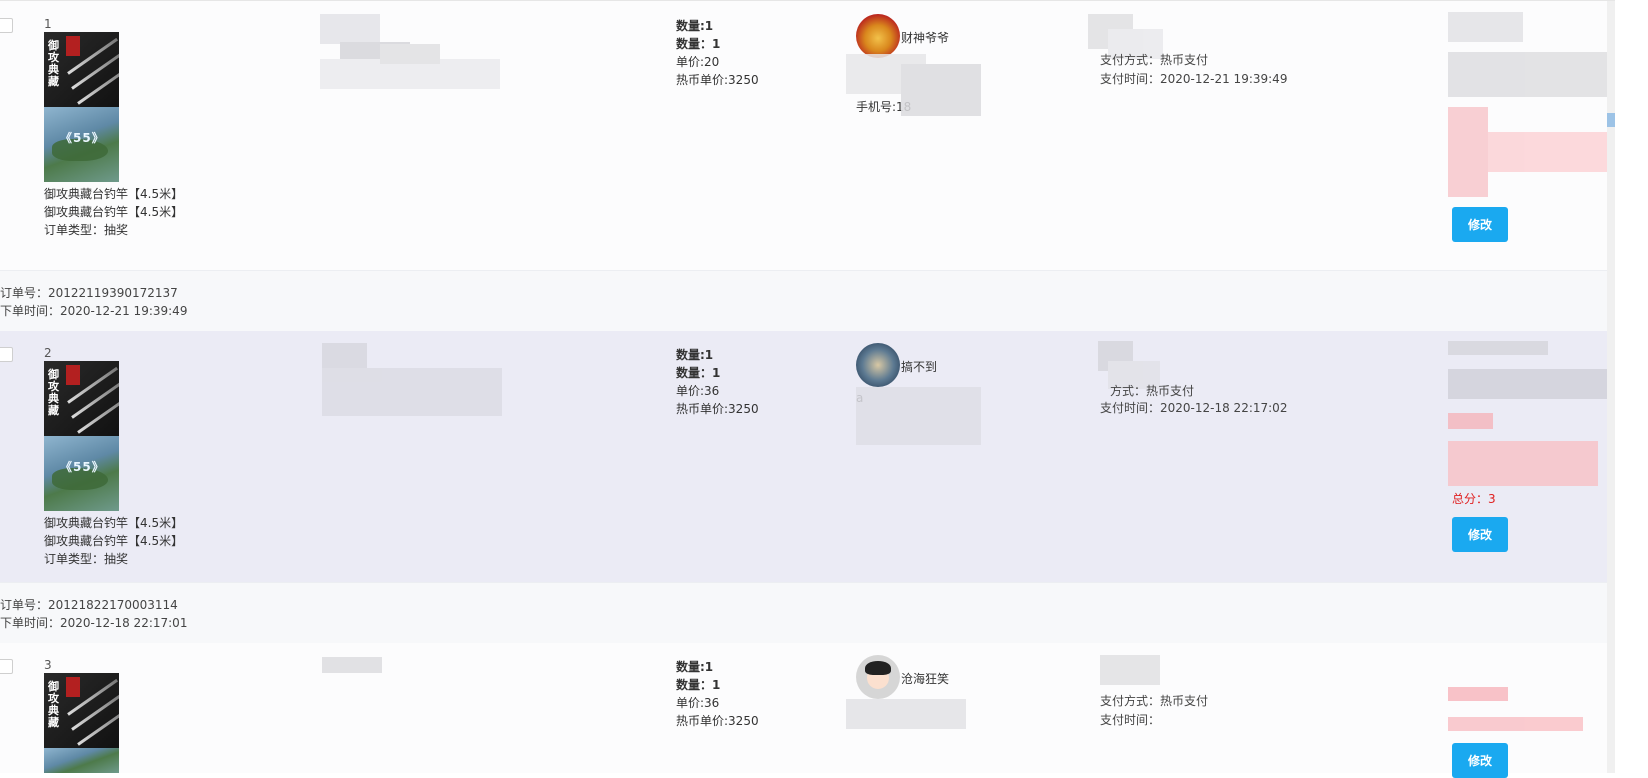  What do you see at coordinates (89, 293) in the screenshot?
I see `order-number: 订单号：20122119390172137` at bounding box center [89, 293].